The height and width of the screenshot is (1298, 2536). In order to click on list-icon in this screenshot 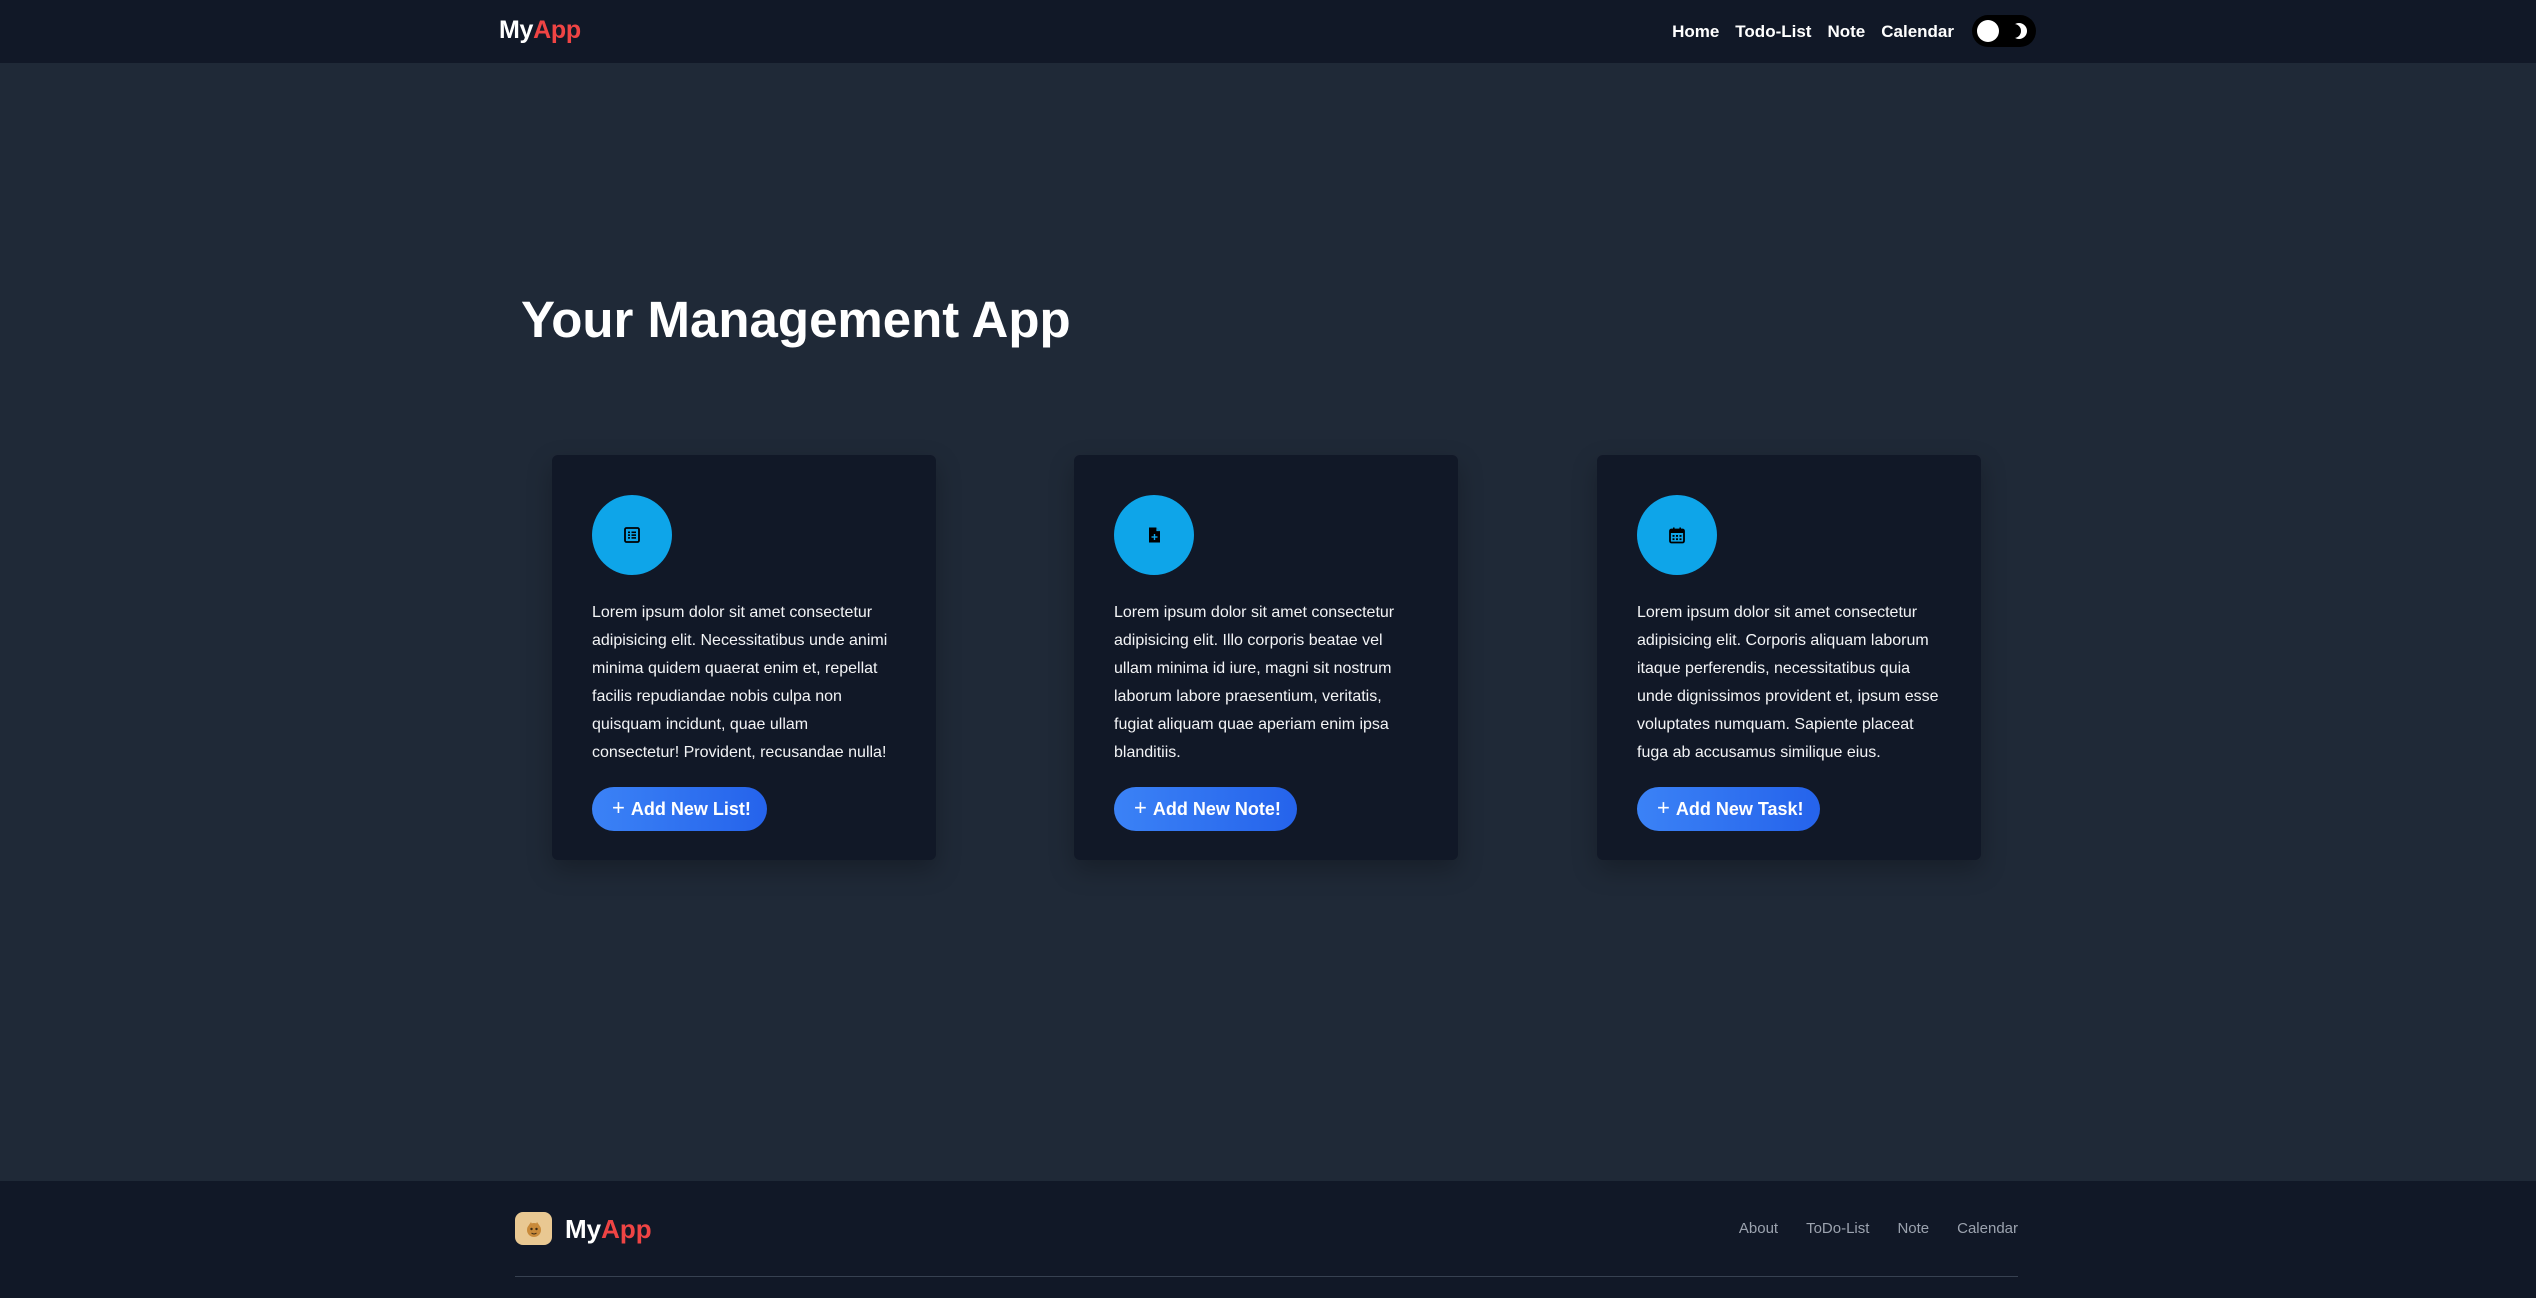, I will do `click(632, 535)`.